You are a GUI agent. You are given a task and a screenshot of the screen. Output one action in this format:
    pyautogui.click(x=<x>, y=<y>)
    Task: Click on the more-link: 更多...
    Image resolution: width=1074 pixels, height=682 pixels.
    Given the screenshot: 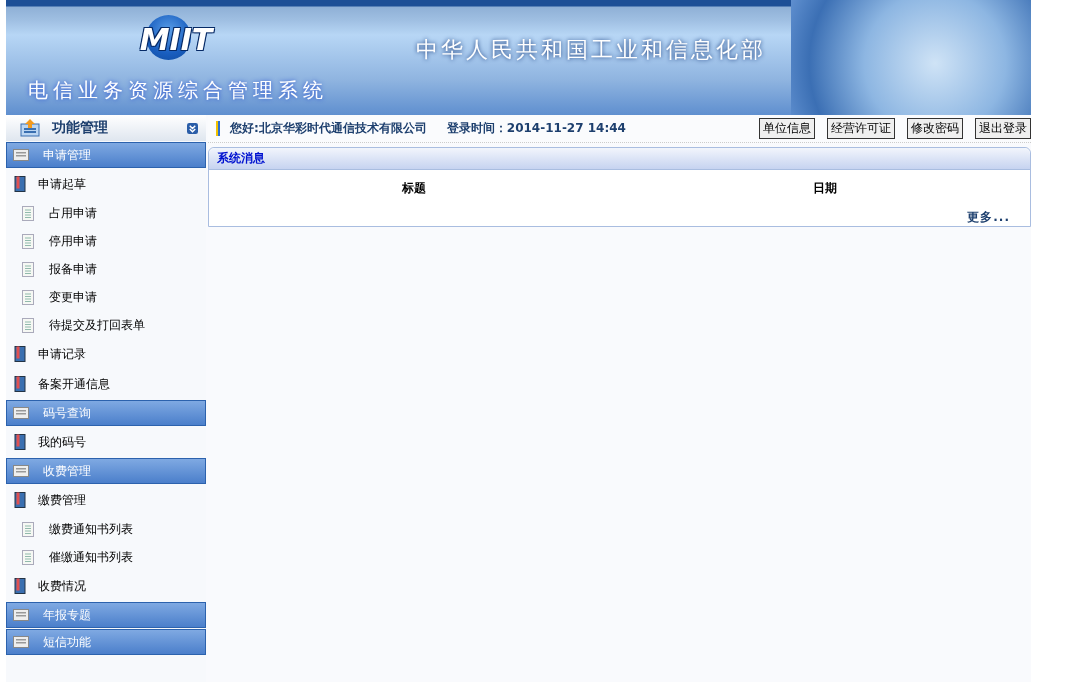 What is the action you would take?
    pyautogui.click(x=988, y=217)
    